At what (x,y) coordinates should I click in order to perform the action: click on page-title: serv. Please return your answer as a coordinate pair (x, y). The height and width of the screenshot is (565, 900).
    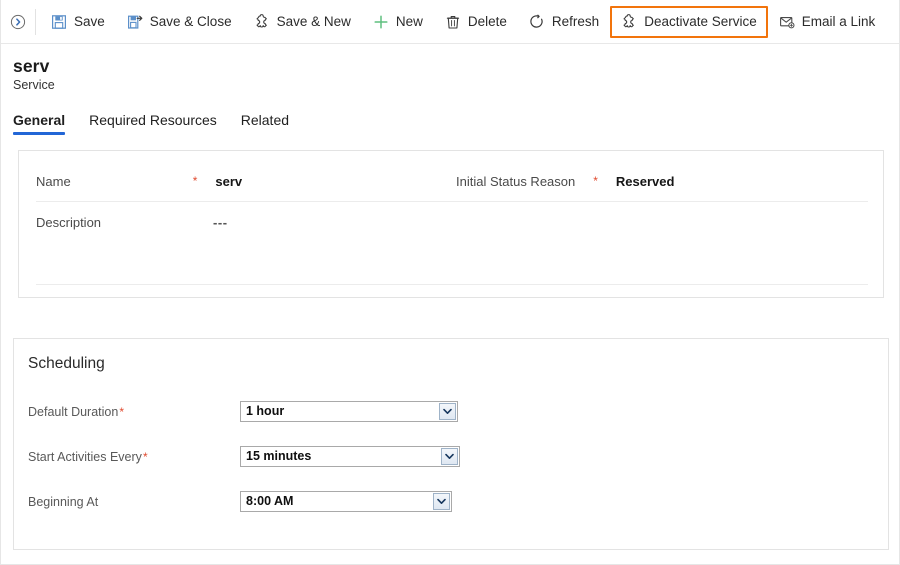
    Looking at the image, I should click on (31, 66).